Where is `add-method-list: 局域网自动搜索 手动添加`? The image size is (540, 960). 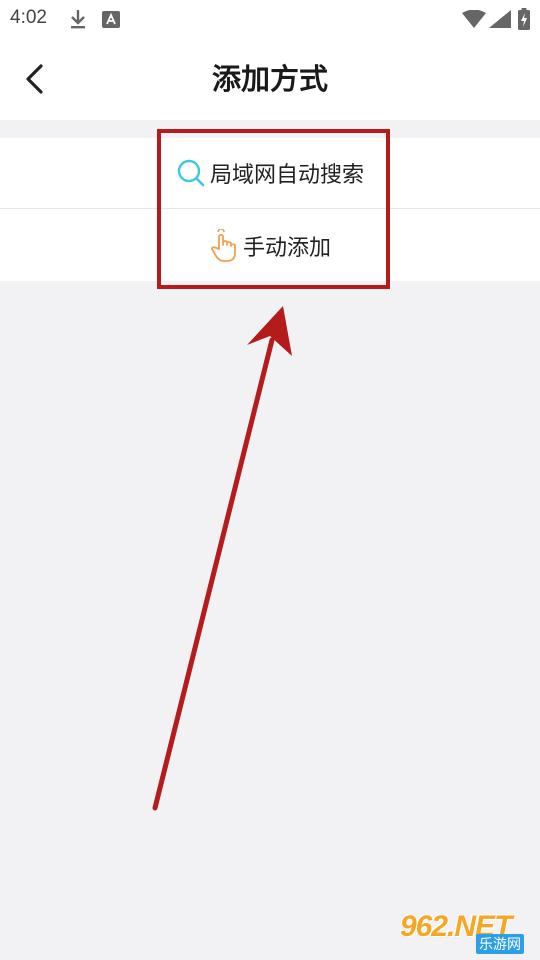
add-method-list: 局域网自动搜索 手动添加 is located at coordinates (270, 209).